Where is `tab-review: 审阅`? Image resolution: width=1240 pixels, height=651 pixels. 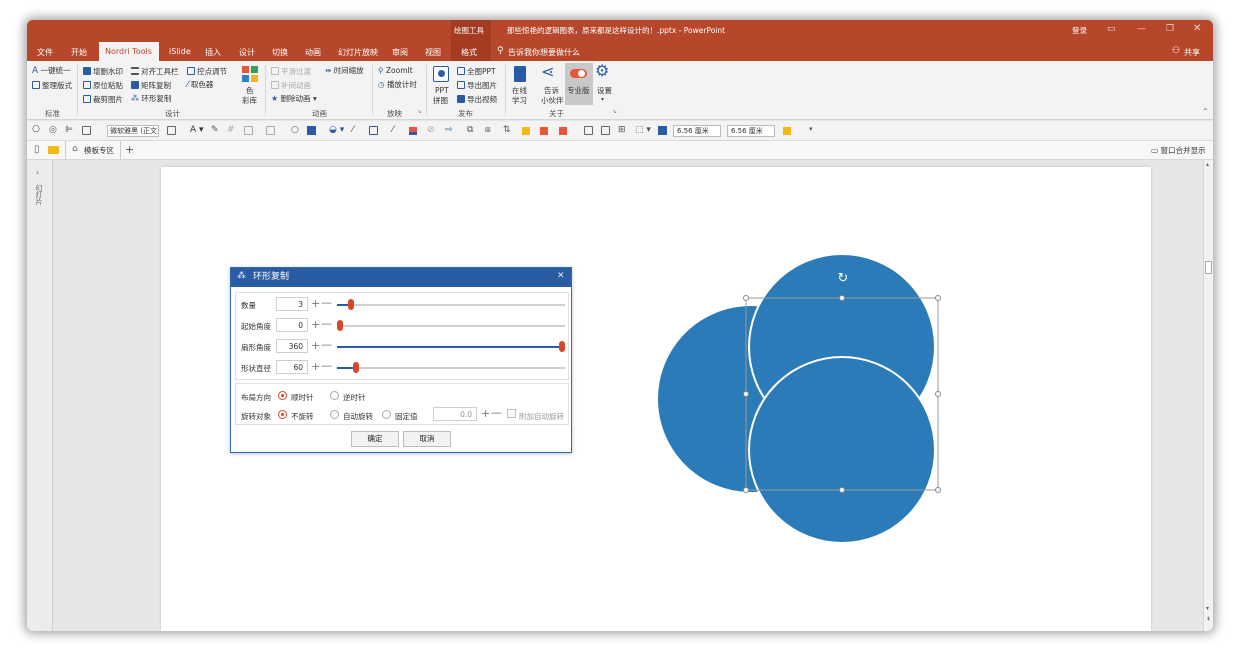 tab-review: 审阅 is located at coordinates (400, 52).